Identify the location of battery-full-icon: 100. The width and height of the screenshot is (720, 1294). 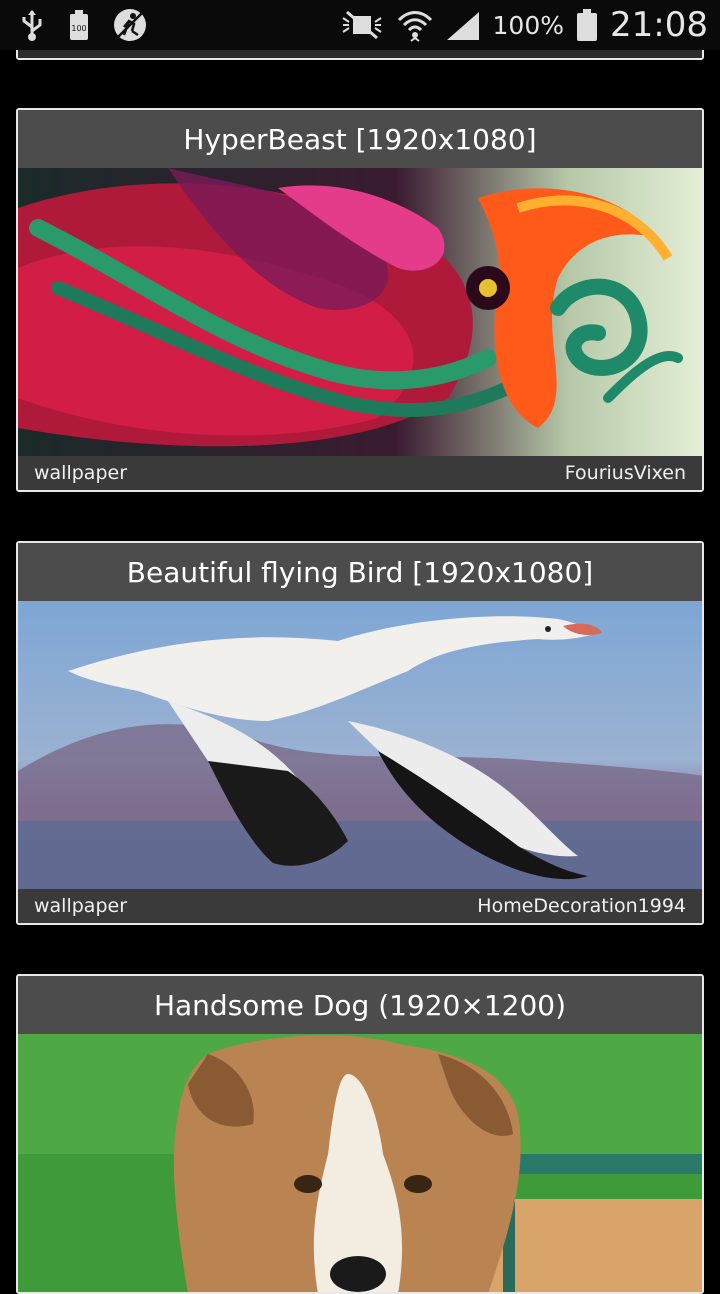
(79, 25).